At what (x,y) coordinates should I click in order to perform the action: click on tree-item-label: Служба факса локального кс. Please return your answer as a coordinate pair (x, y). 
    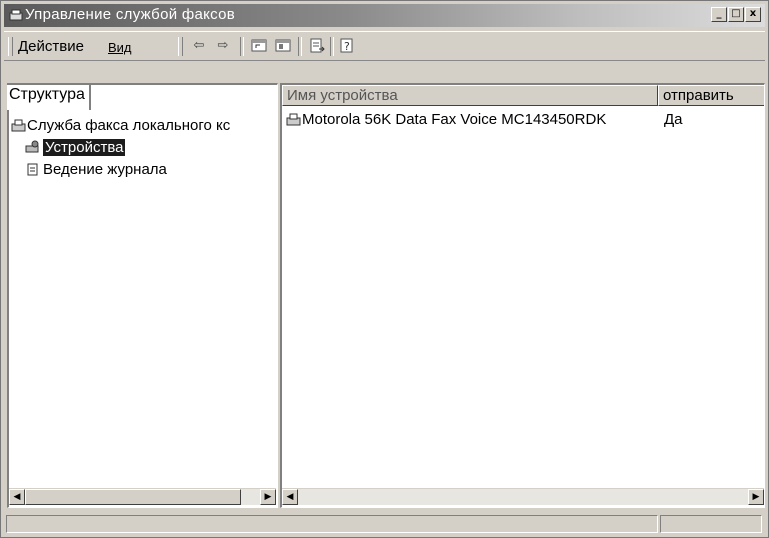
    Looking at the image, I should click on (129, 125).